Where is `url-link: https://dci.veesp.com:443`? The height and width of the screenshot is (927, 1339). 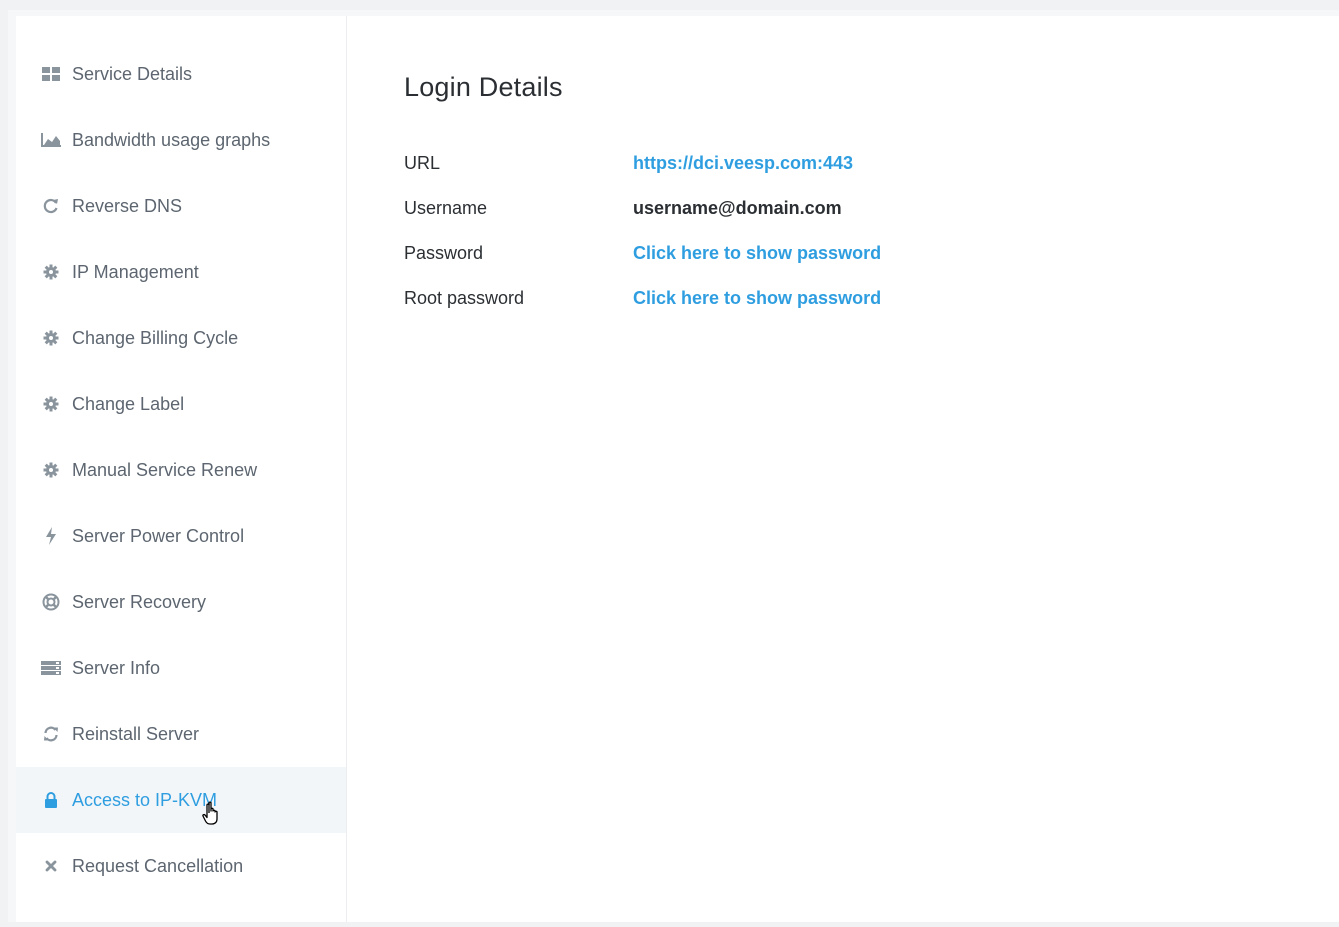
url-link: https://dci.veesp.com:443 is located at coordinates (743, 163).